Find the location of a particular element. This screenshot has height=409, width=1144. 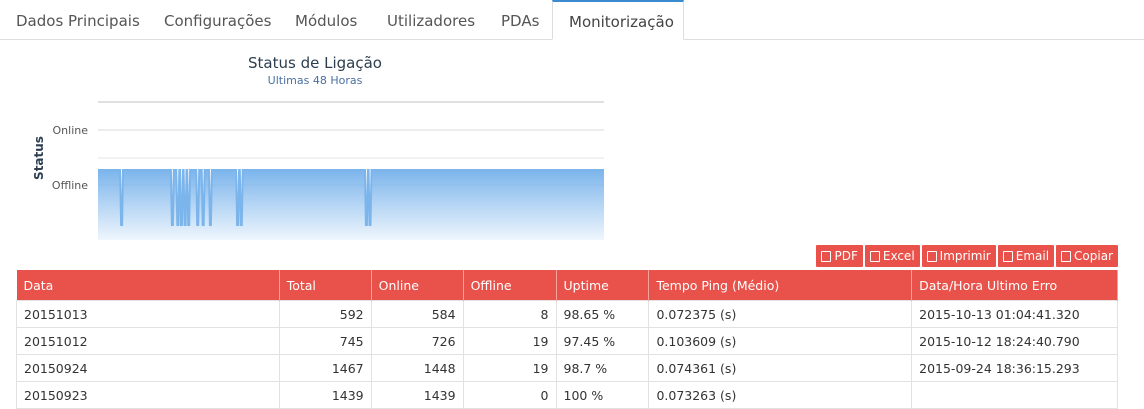

copy-button: Copiar is located at coordinates (1087, 256).